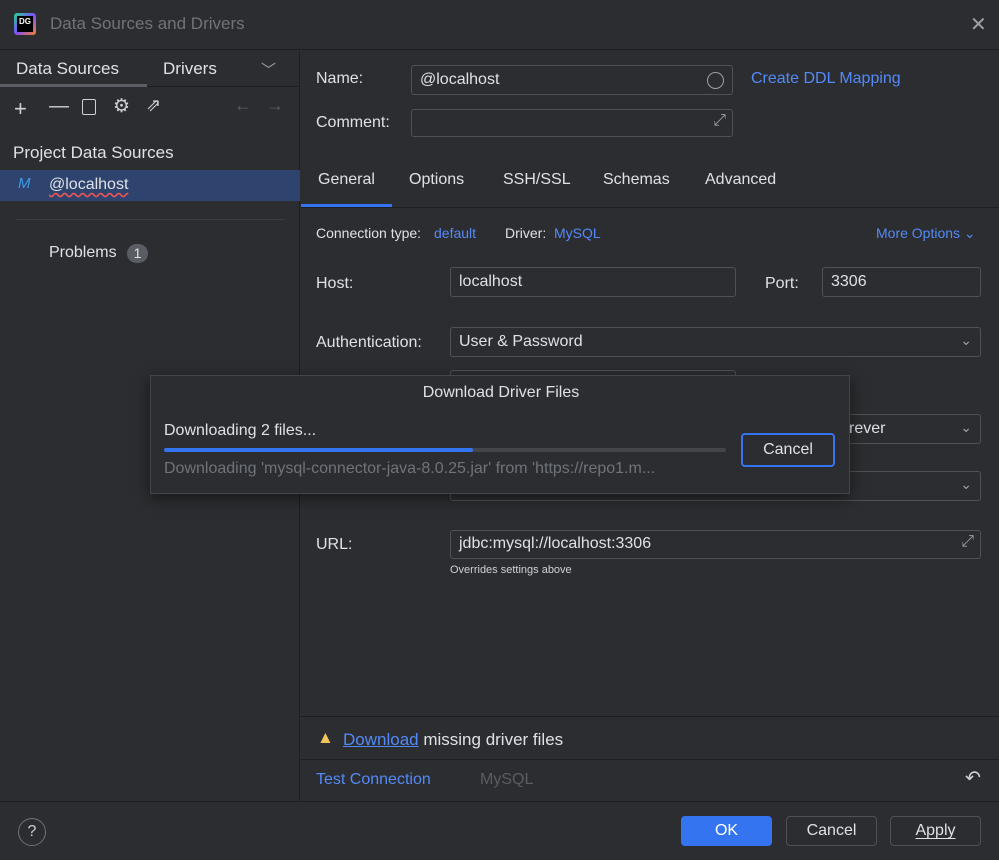 This screenshot has width=999, height=860. Describe the element at coordinates (373, 780) in the screenshot. I see `test-connection-link: Test Connection` at that location.